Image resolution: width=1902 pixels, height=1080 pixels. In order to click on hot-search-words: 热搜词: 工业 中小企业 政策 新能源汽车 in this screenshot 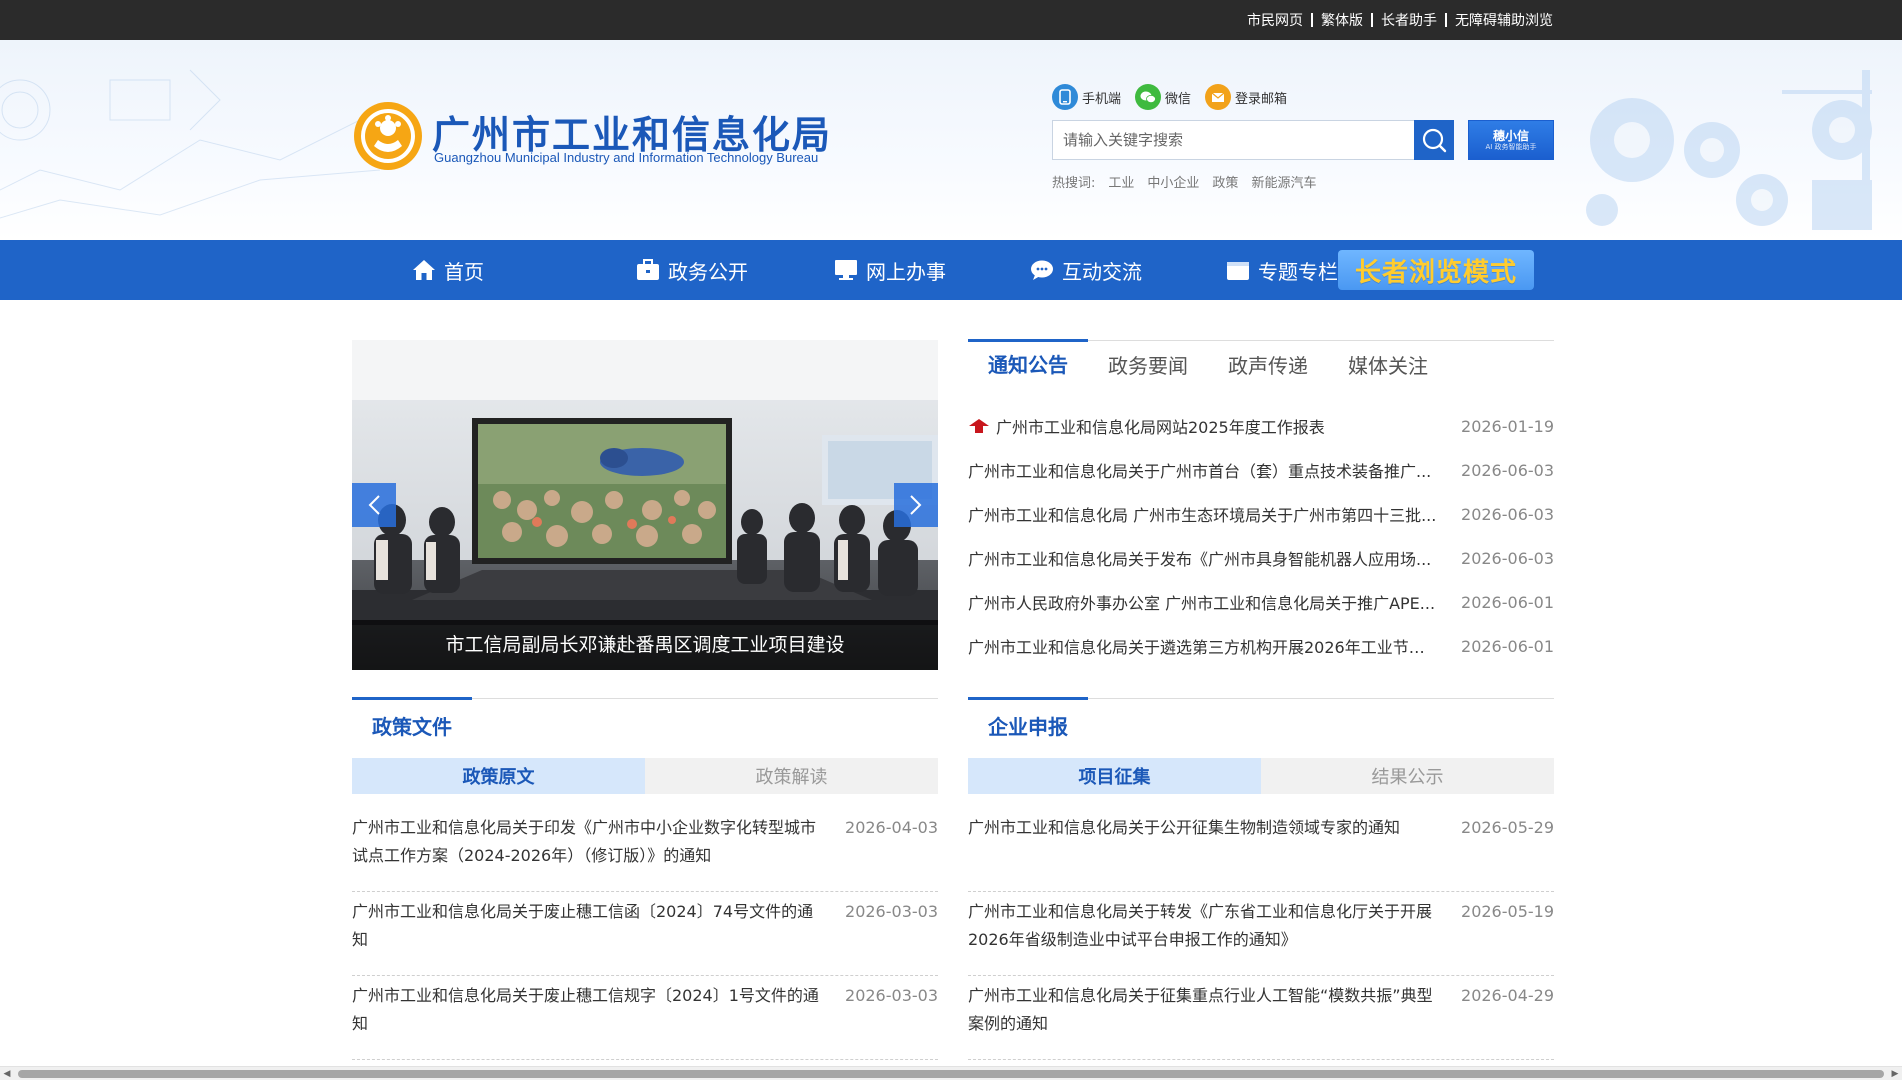, I will do `click(1184, 181)`.